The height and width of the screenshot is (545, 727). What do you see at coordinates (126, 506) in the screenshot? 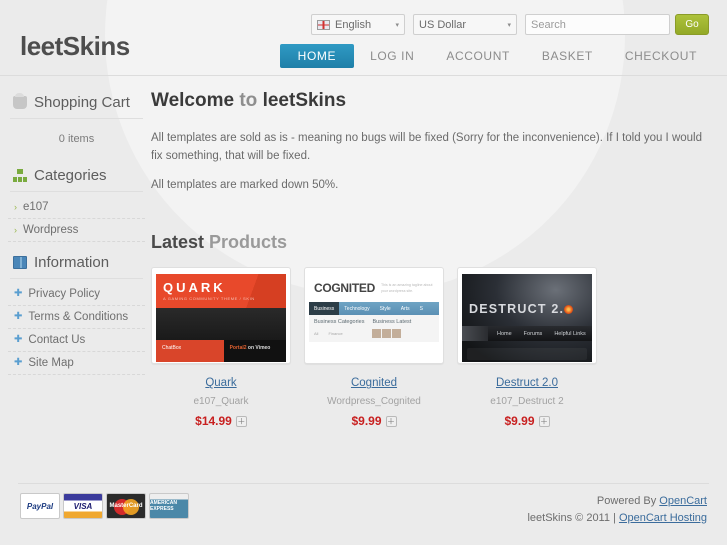
I see `mastercard-icon: MasterCard` at bounding box center [126, 506].